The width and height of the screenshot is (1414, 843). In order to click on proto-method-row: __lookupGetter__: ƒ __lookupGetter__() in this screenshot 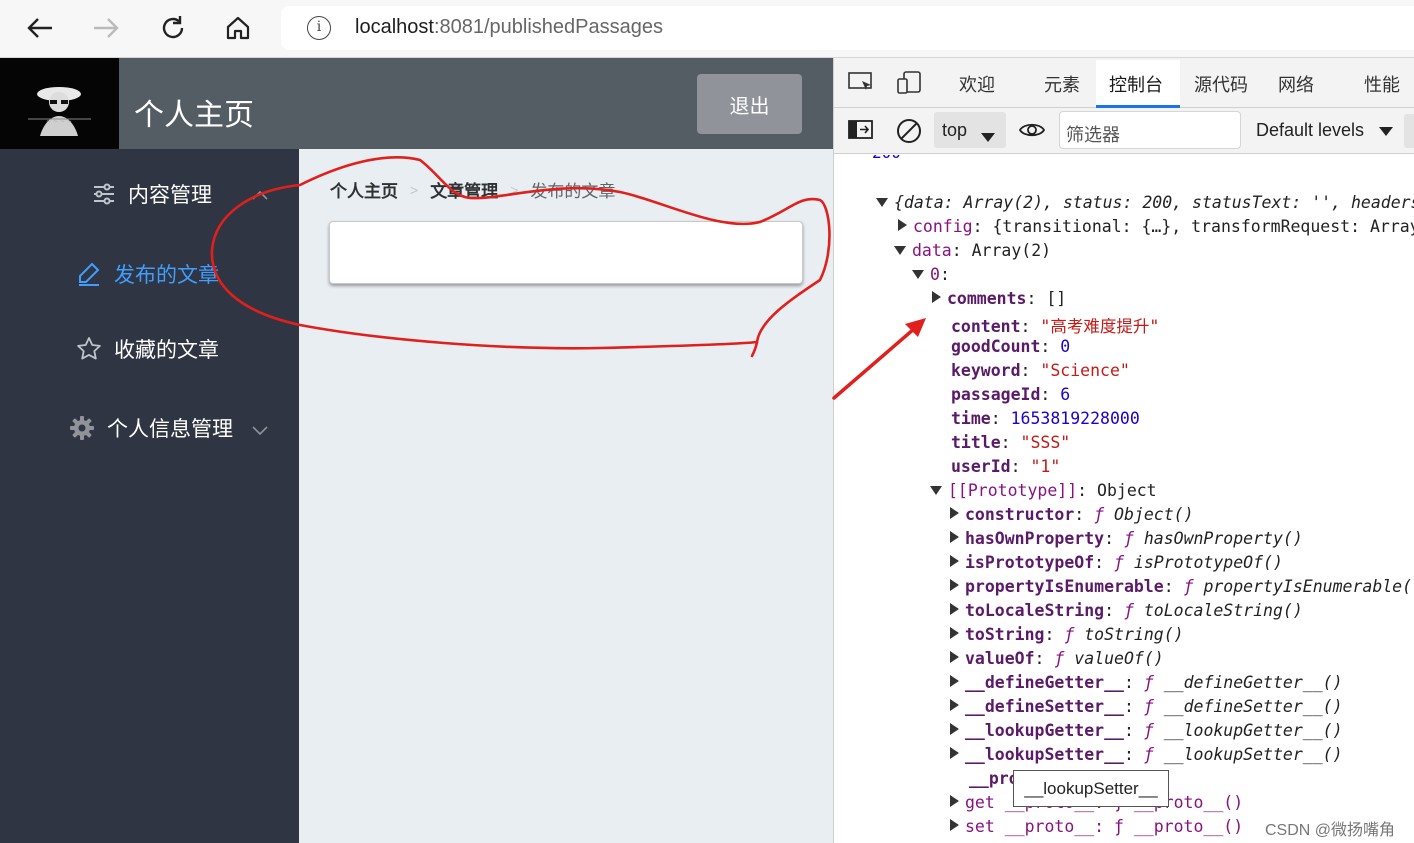, I will do `click(1146, 730)`.